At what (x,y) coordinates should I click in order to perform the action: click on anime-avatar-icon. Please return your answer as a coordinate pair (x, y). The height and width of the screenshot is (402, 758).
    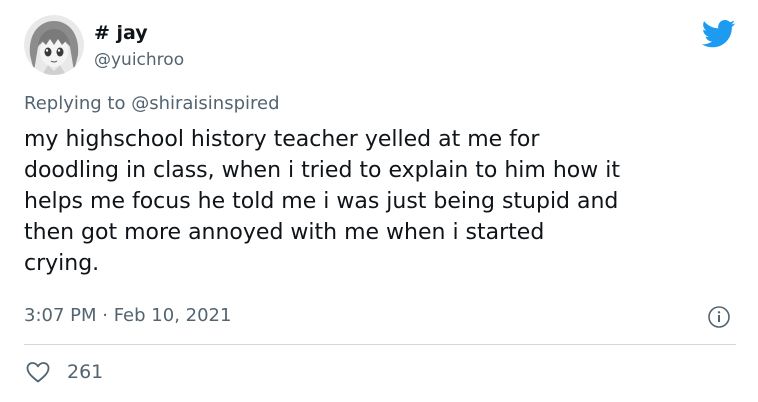
    Looking at the image, I should click on (54, 45).